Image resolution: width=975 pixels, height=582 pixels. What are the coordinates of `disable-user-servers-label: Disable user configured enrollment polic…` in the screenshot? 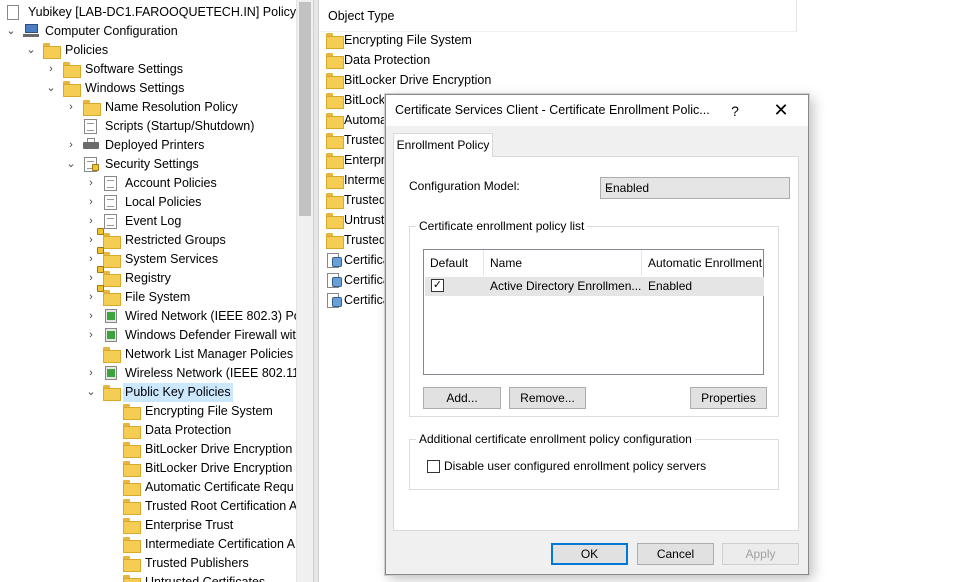 It's located at (575, 466).